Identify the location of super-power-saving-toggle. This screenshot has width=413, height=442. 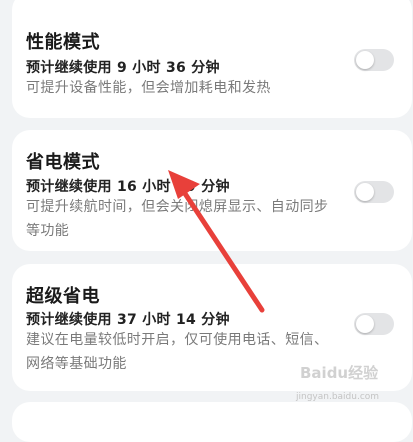
(374, 324).